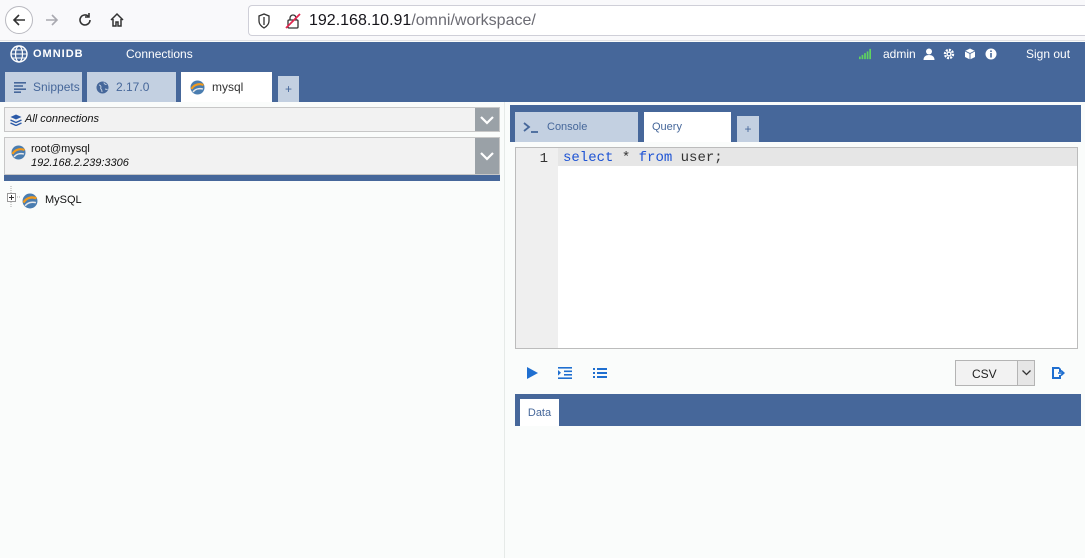 The height and width of the screenshot is (558, 1085). Describe the element at coordinates (949, 54) in the screenshot. I see `gear-icon` at that location.